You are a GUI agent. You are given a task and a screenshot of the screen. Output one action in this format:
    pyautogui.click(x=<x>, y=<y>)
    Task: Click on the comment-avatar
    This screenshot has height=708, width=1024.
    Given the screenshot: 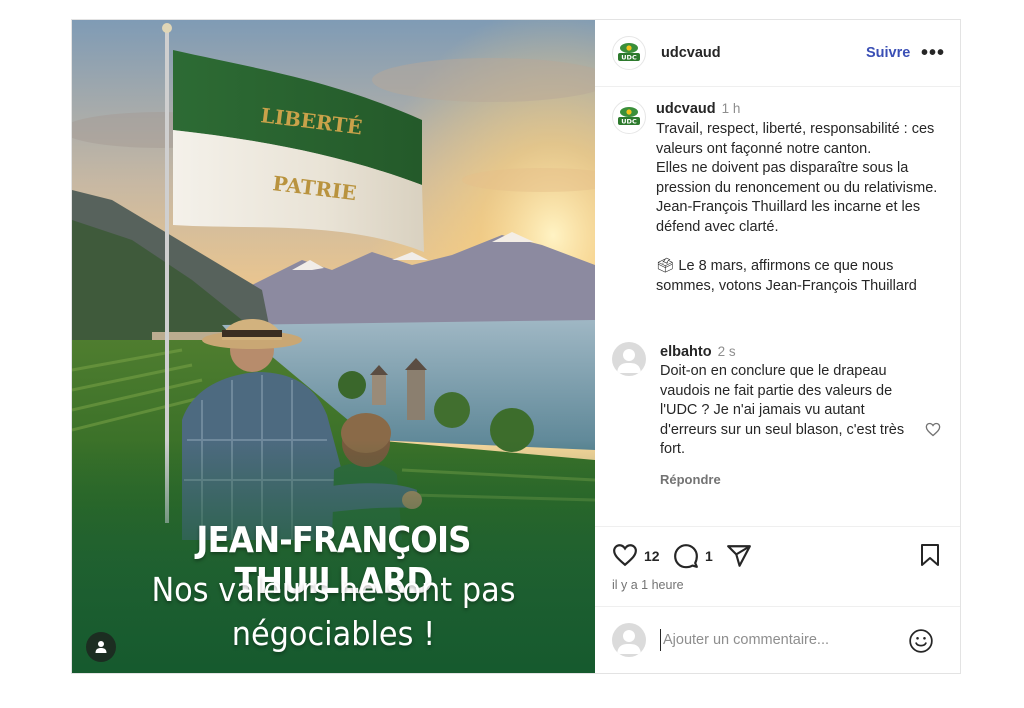 What is the action you would take?
    pyautogui.click(x=629, y=359)
    